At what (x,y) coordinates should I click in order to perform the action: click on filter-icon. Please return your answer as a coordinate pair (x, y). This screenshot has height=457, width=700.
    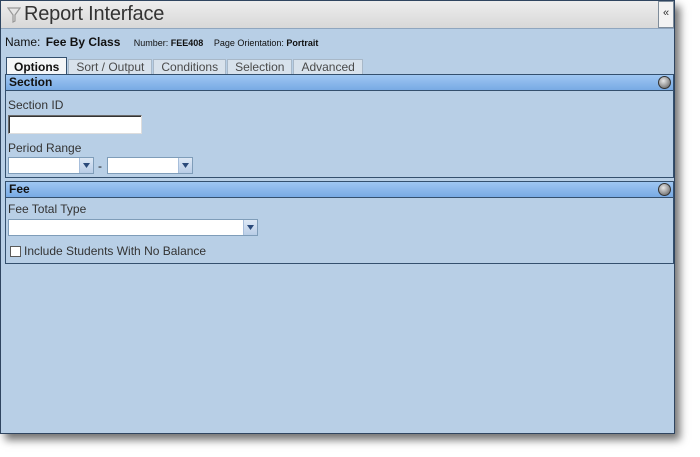
    Looking at the image, I should click on (14, 15).